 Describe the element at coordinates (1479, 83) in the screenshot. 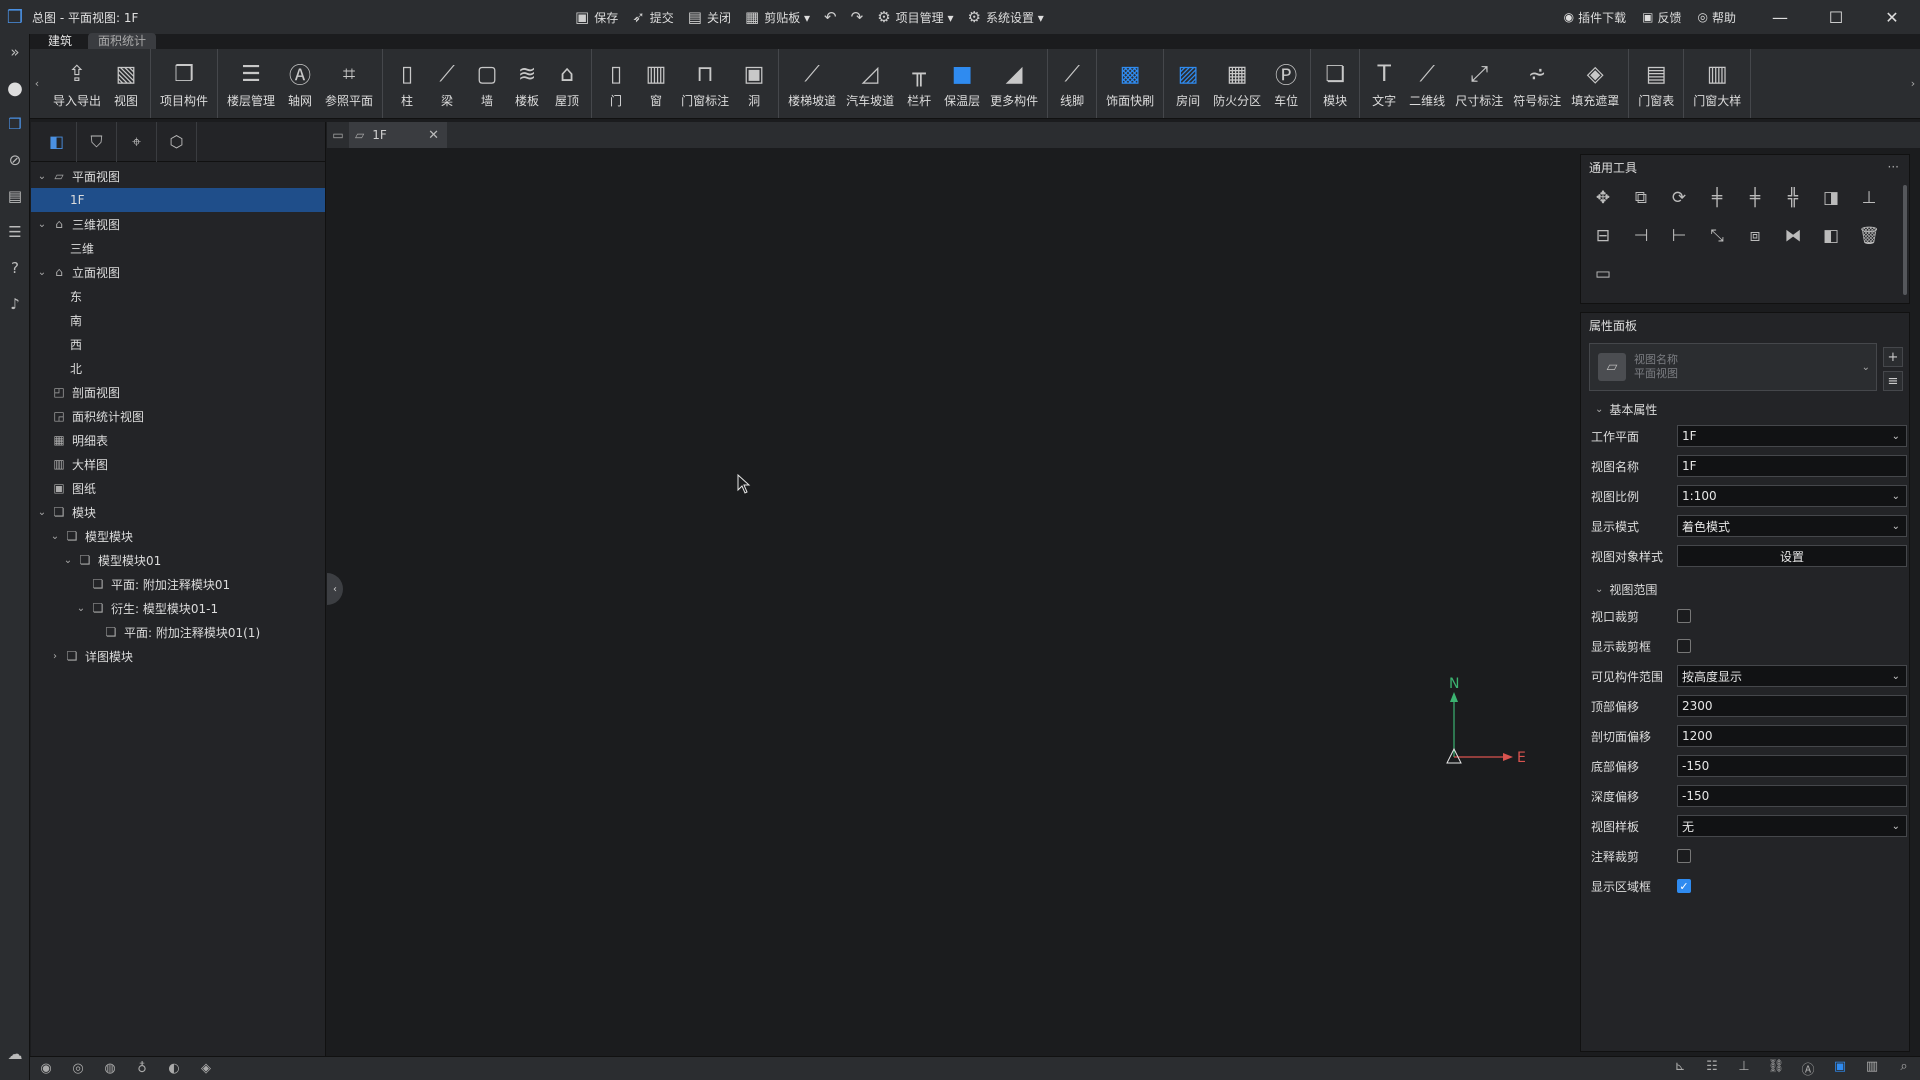

I see `dimension-button: ⤢ 尺寸标注` at that location.